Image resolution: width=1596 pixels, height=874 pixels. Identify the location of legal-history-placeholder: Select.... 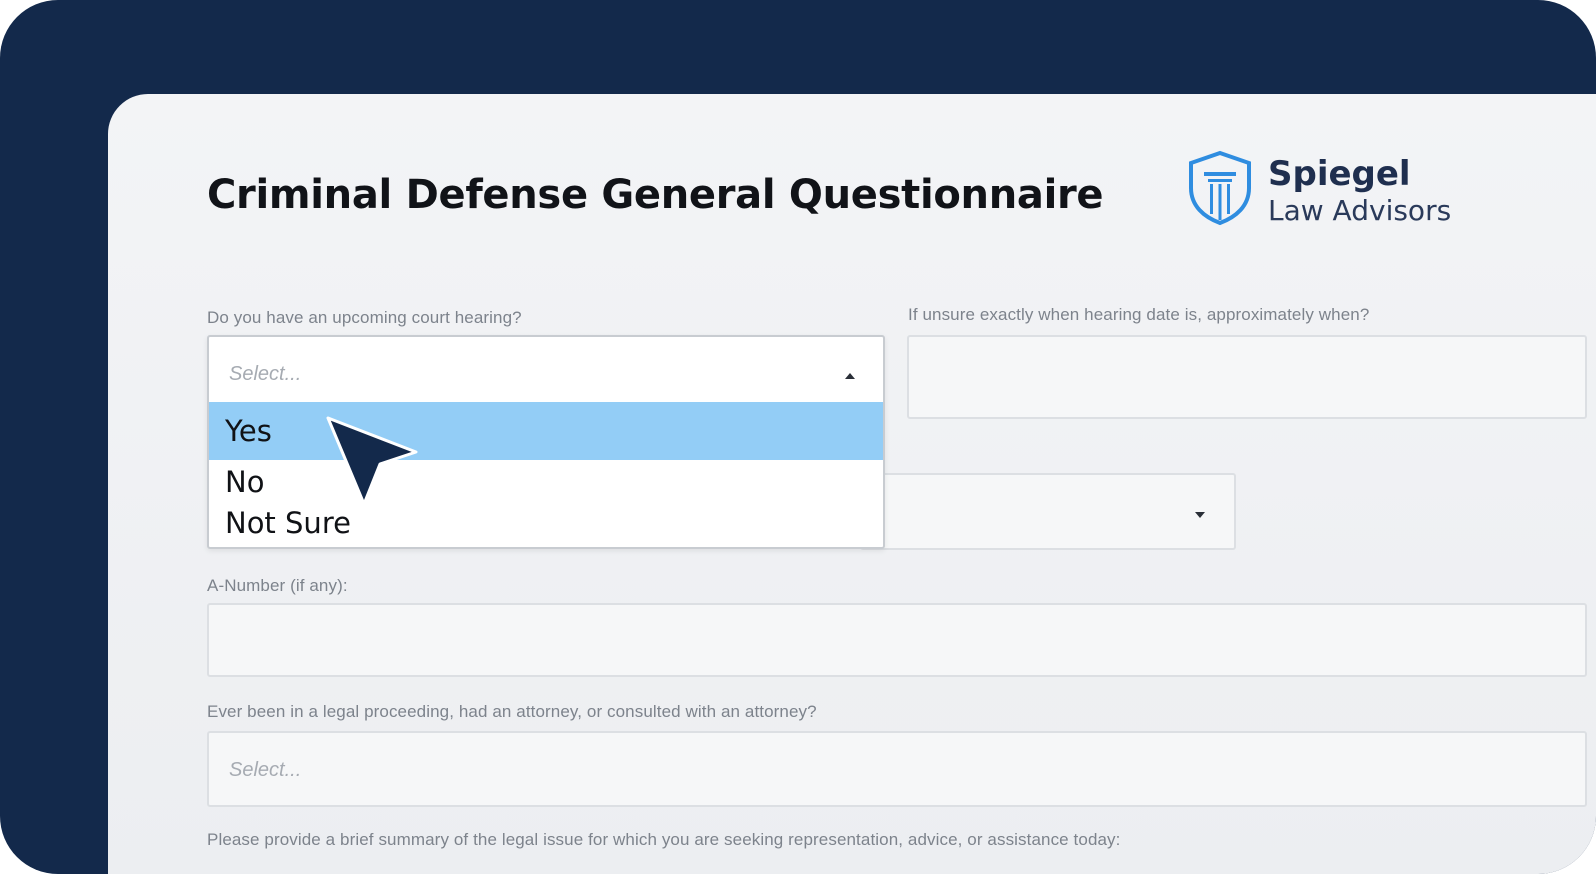
(265, 770).